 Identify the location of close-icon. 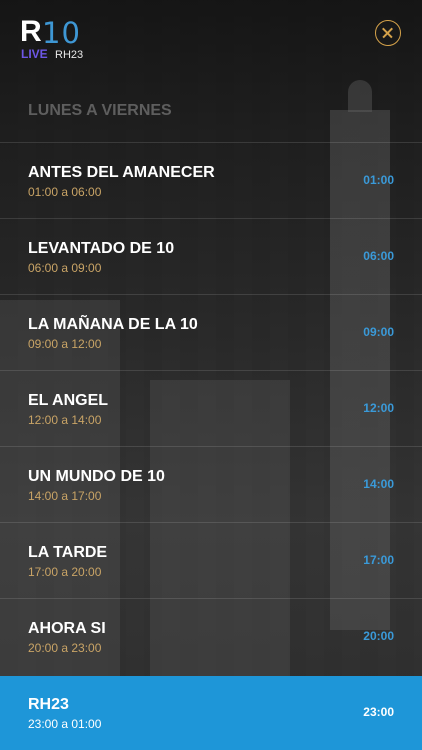
(388, 33).